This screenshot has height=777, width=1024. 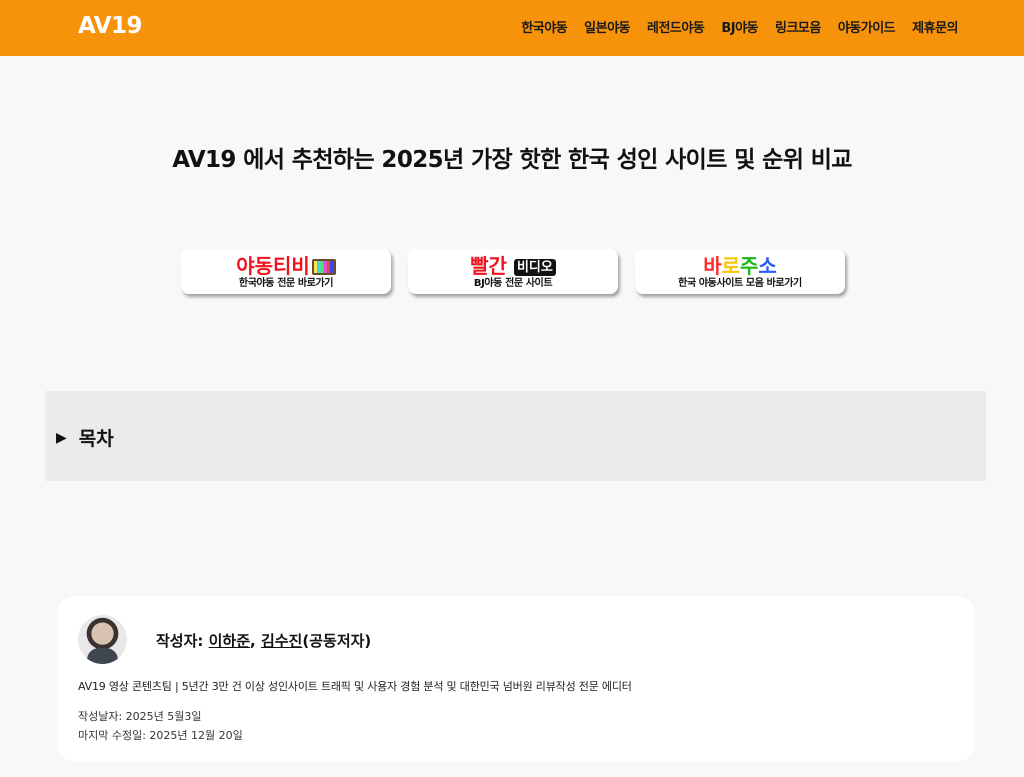 I want to click on triangle-right-icon: ▶, so click(x=61, y=437).